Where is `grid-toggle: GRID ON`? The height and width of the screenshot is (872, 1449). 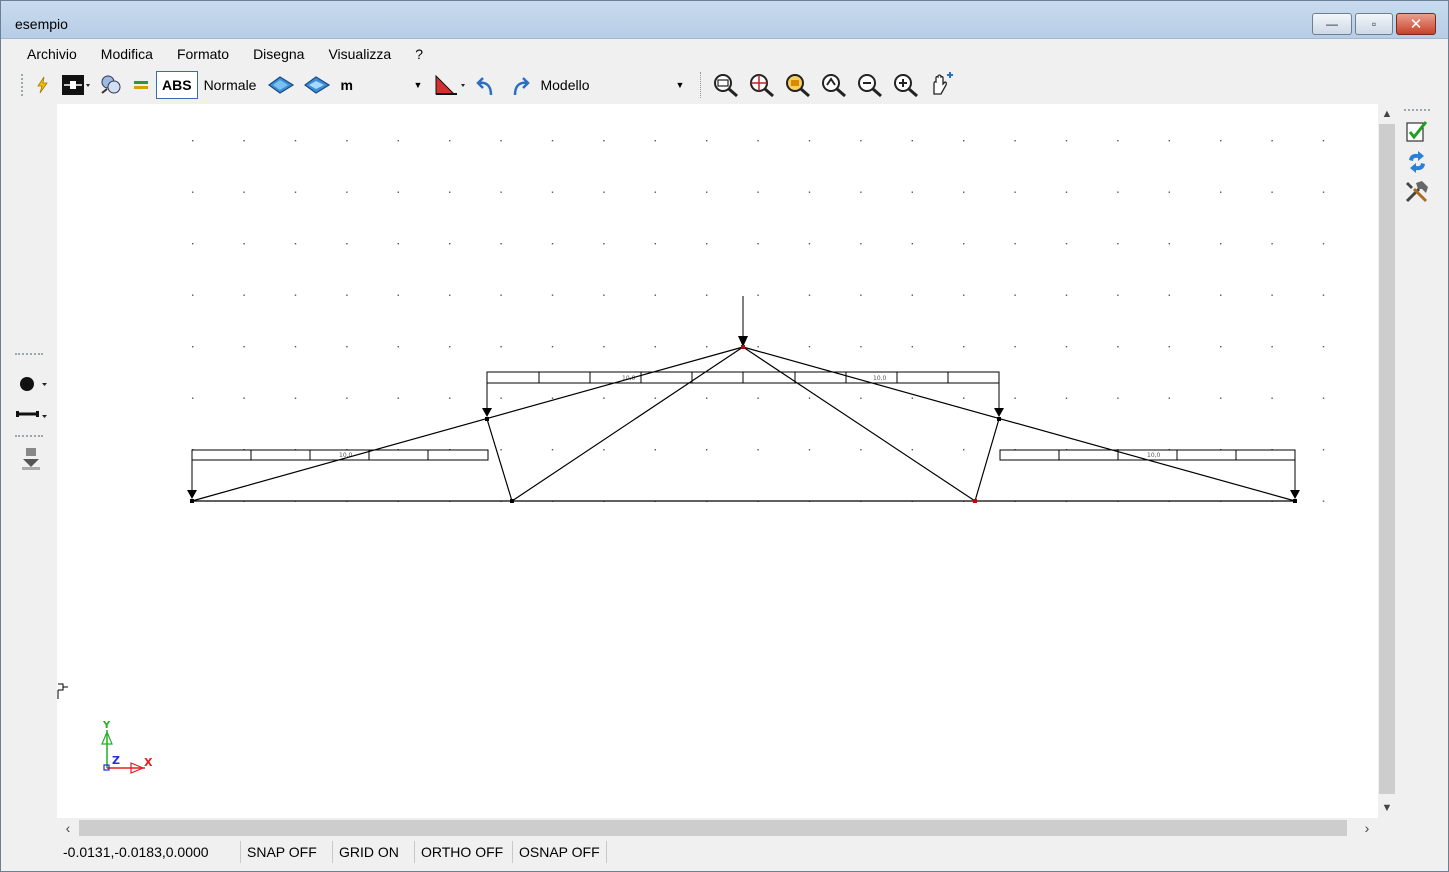
grid-toggle: GRID ON is located at coordinates (374, 852).